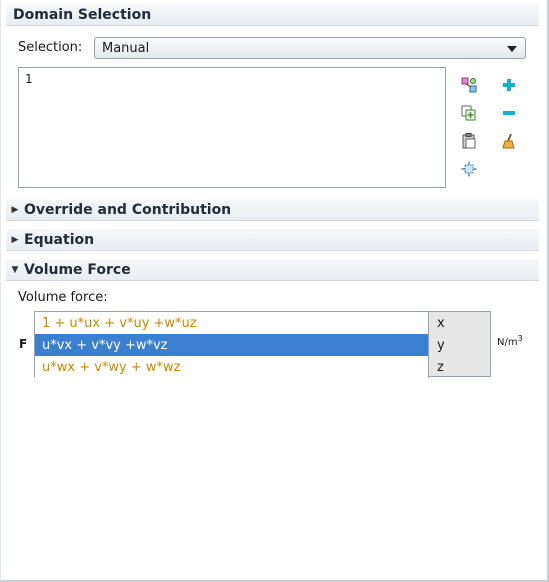  Describe the element at coordinates (441, 323) in the screenshot. I see `component-label: x` at that location.